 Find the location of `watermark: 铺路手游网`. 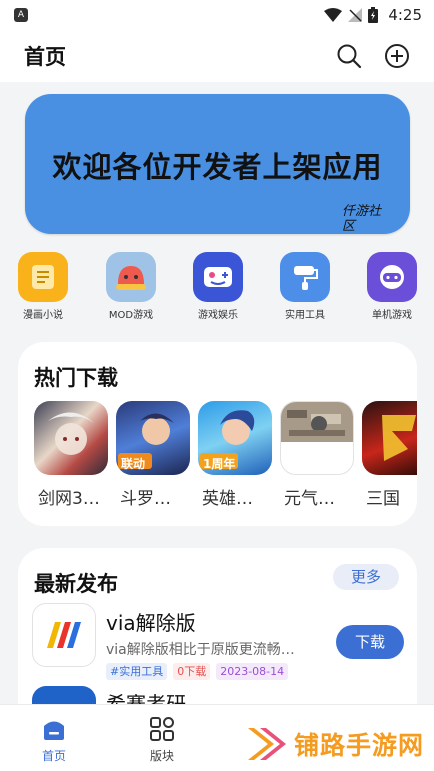

watermark: 铺路手游网 is located at coordinates (334, 744).